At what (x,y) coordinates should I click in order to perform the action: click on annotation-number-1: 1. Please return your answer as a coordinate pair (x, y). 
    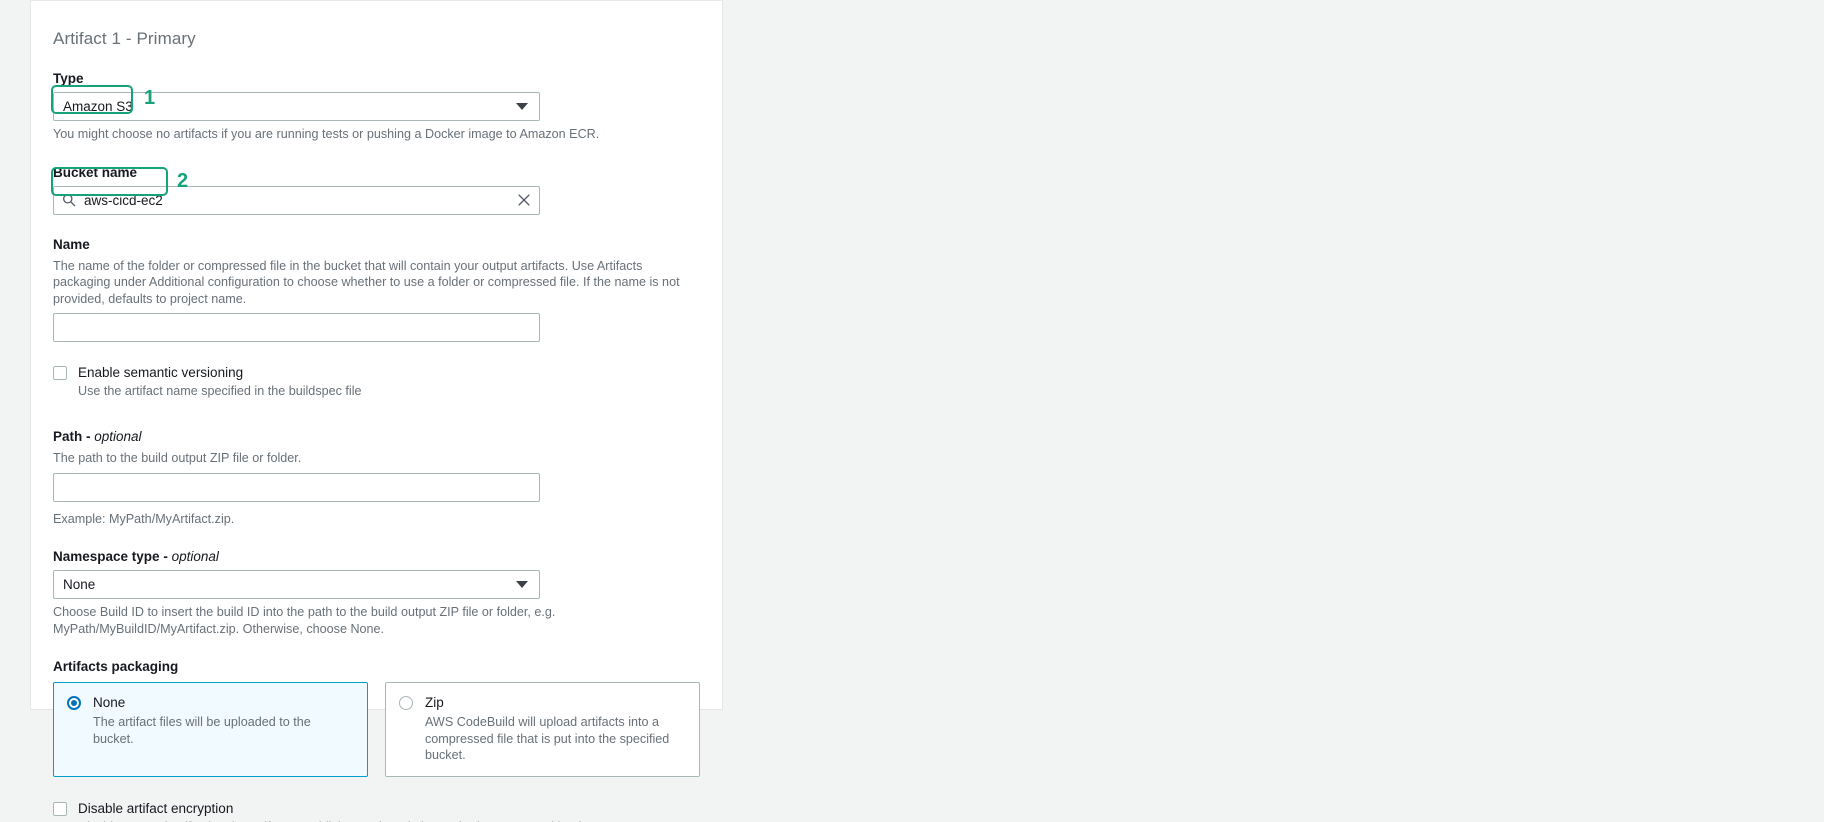
    Looking at the image, I should click on (150, 98).